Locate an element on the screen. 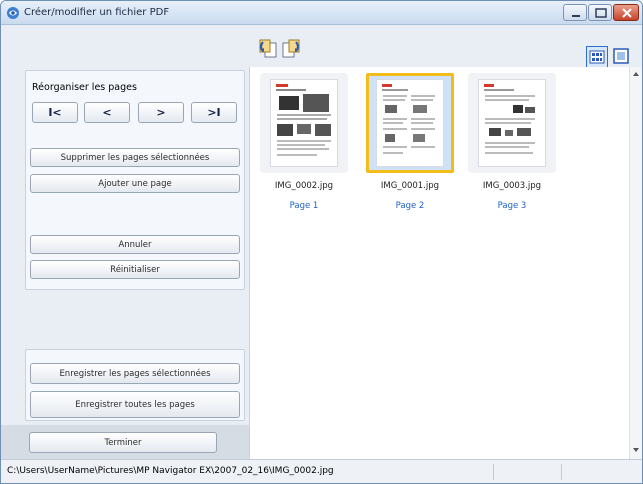 This screenshot has width=643, height=484. minimize-button is located at coordinates (575, 12).